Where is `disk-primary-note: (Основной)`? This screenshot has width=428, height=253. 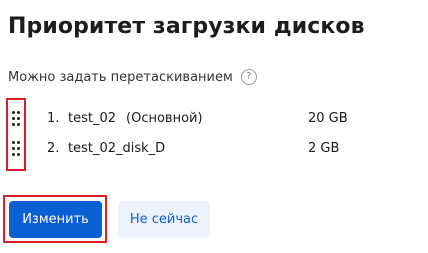
disk-primary-note: (Основной) is located at coordinates (164, 118).